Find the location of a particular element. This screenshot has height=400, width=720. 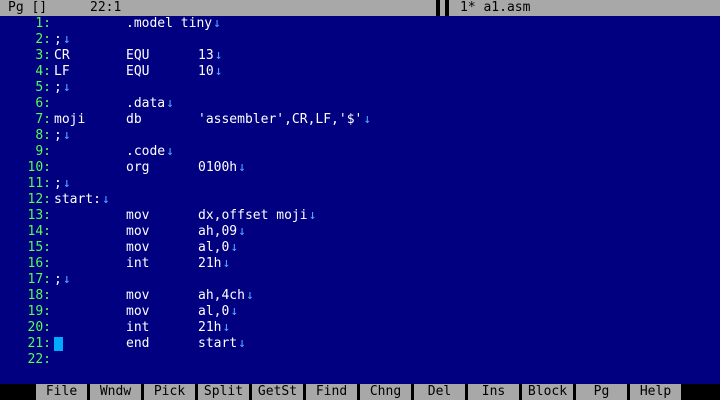

code-mnemonic: org is located at coordinates (138, 167).